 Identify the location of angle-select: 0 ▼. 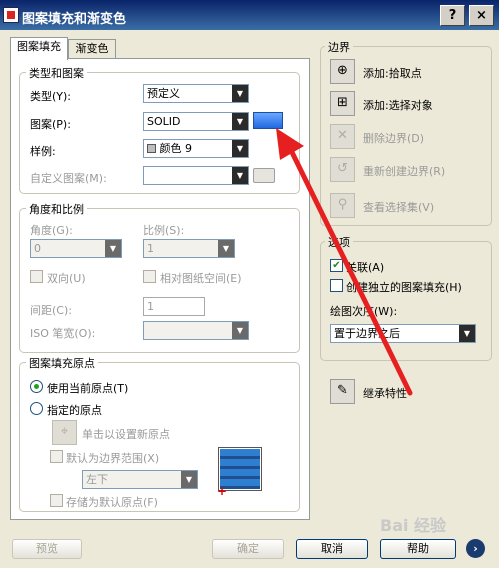
(76, 248).